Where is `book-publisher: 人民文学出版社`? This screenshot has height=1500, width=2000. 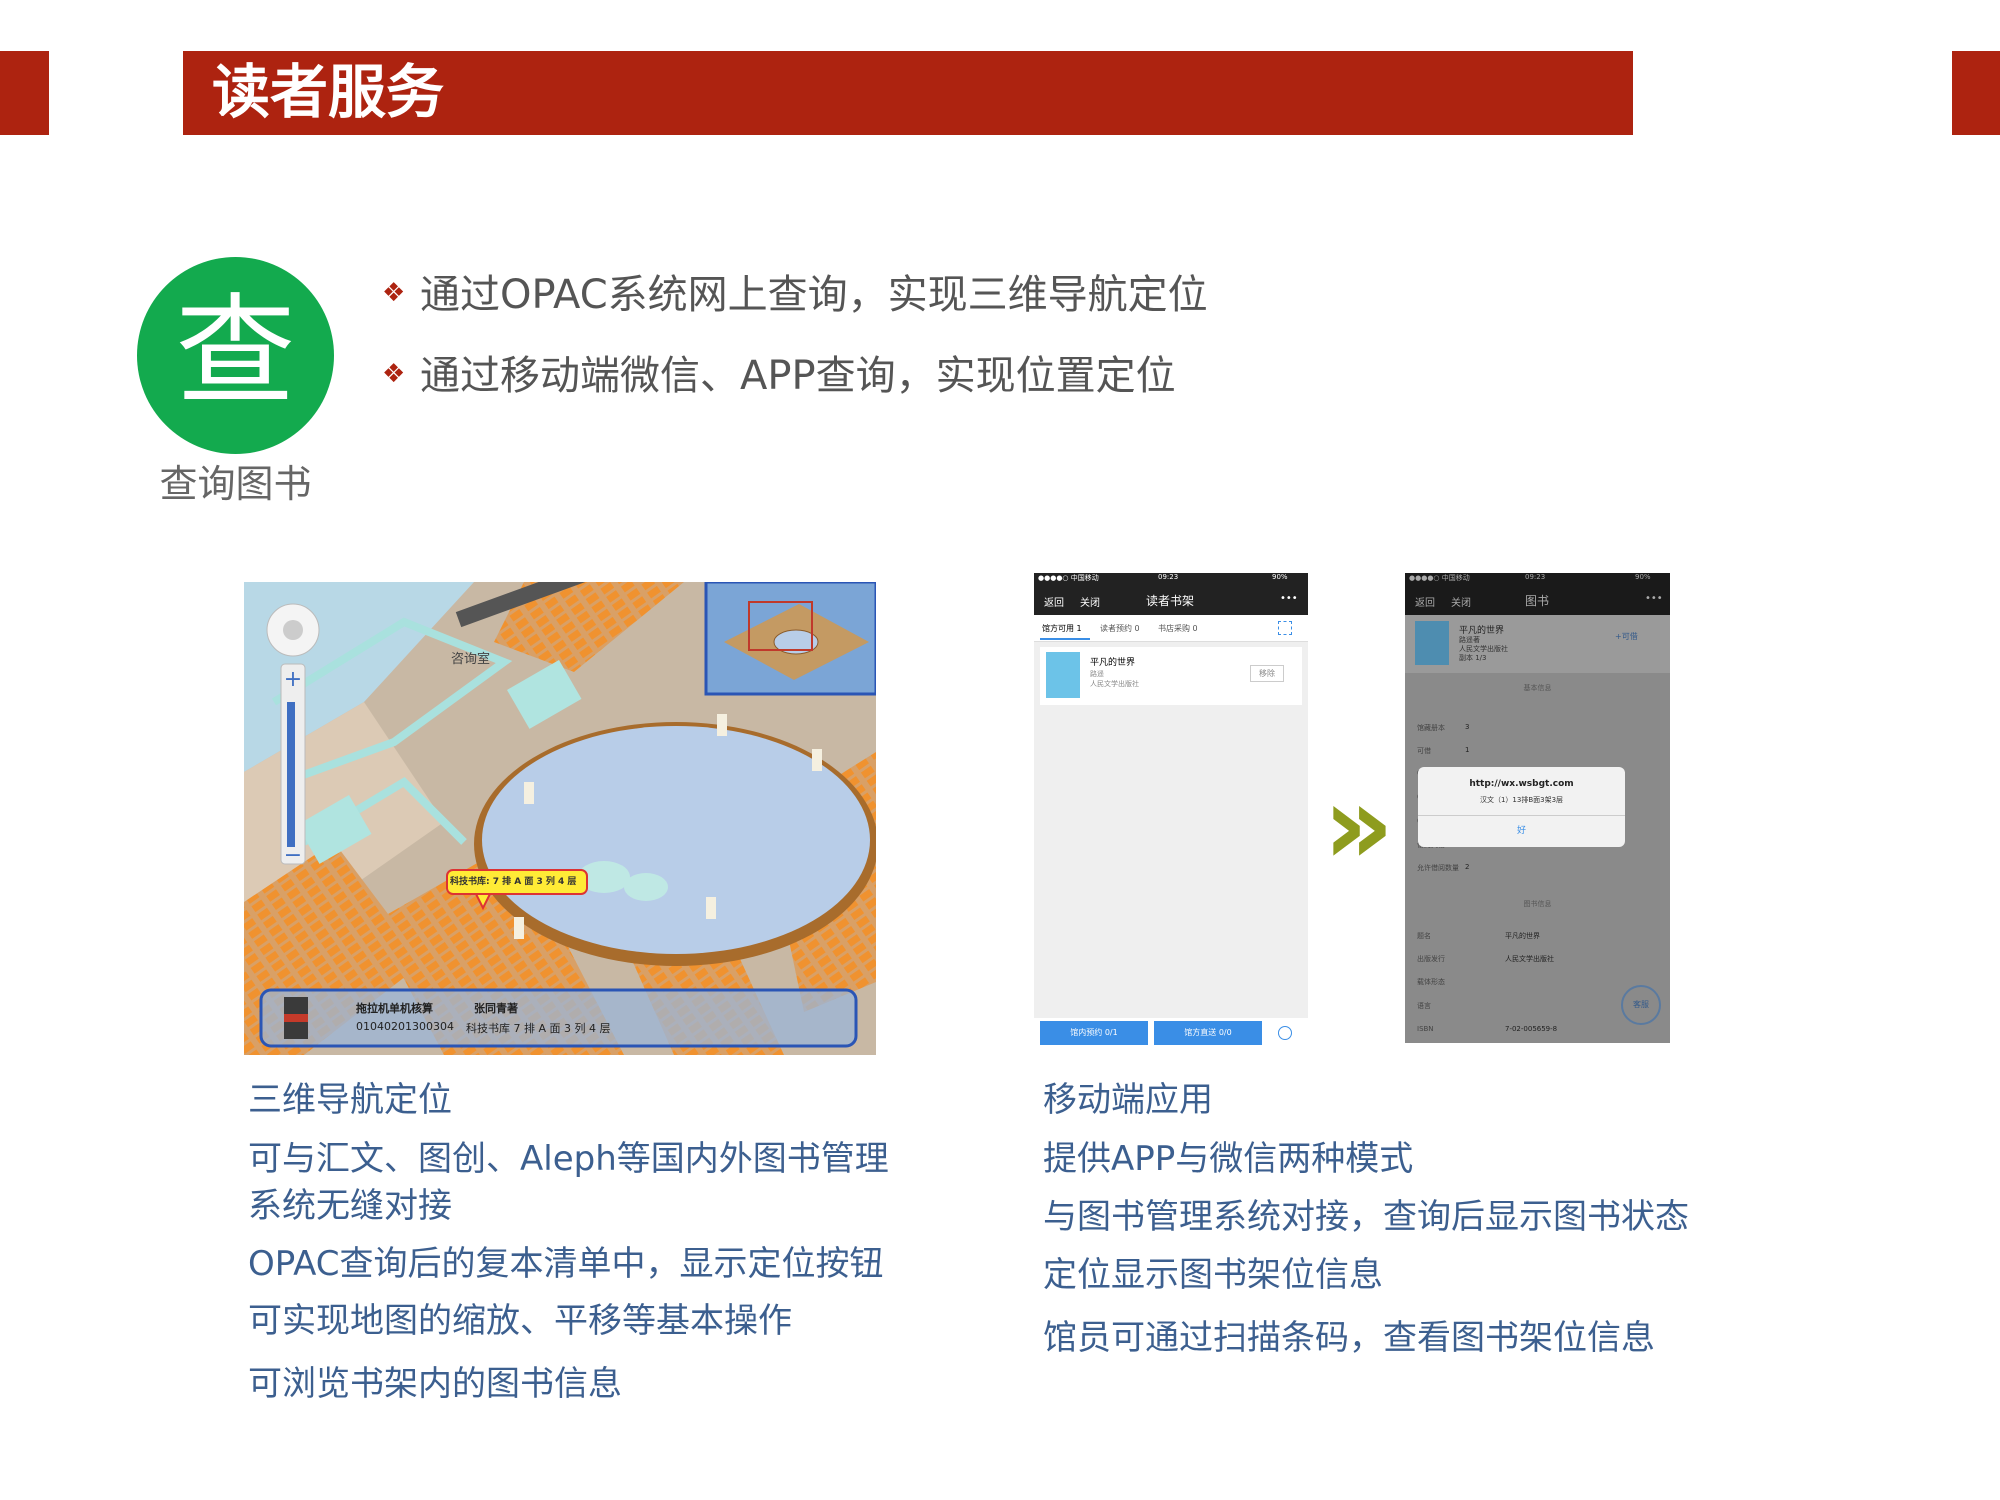
book-publisher: 人民文学出版社 is located at coordinates (1114, 684).